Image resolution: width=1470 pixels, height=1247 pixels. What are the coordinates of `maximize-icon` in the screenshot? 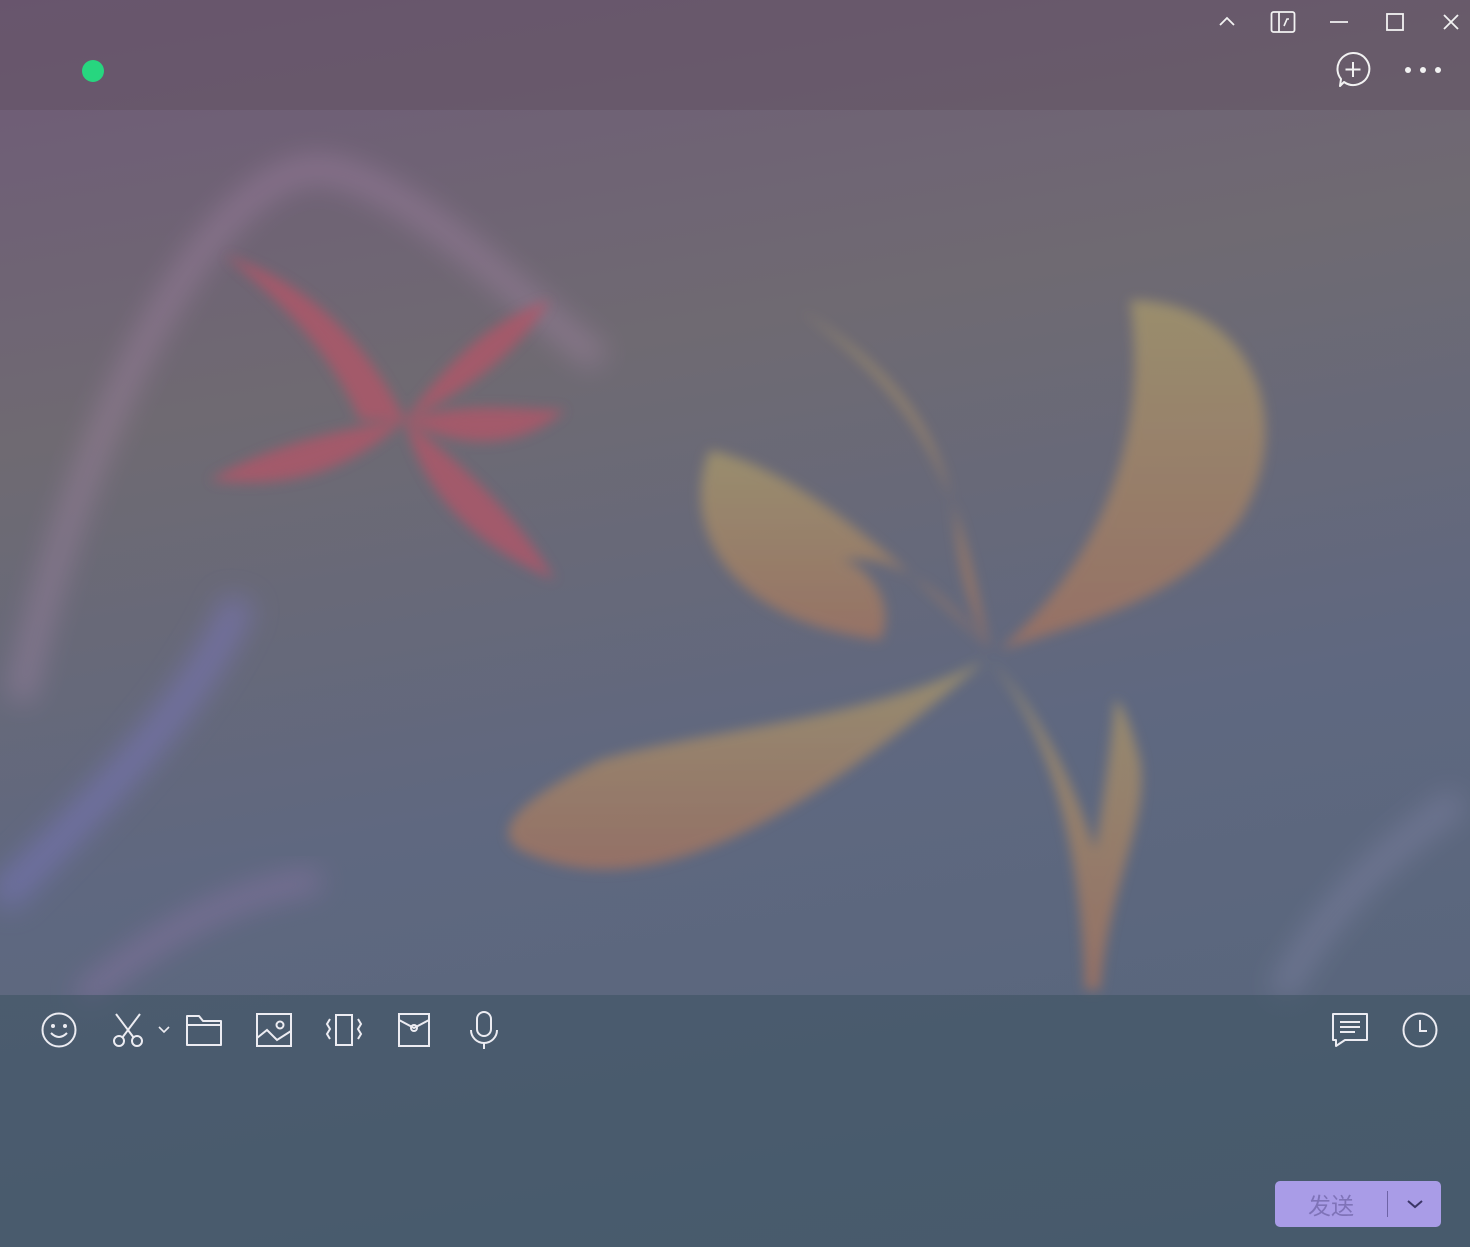 It's located at (1395, 22).